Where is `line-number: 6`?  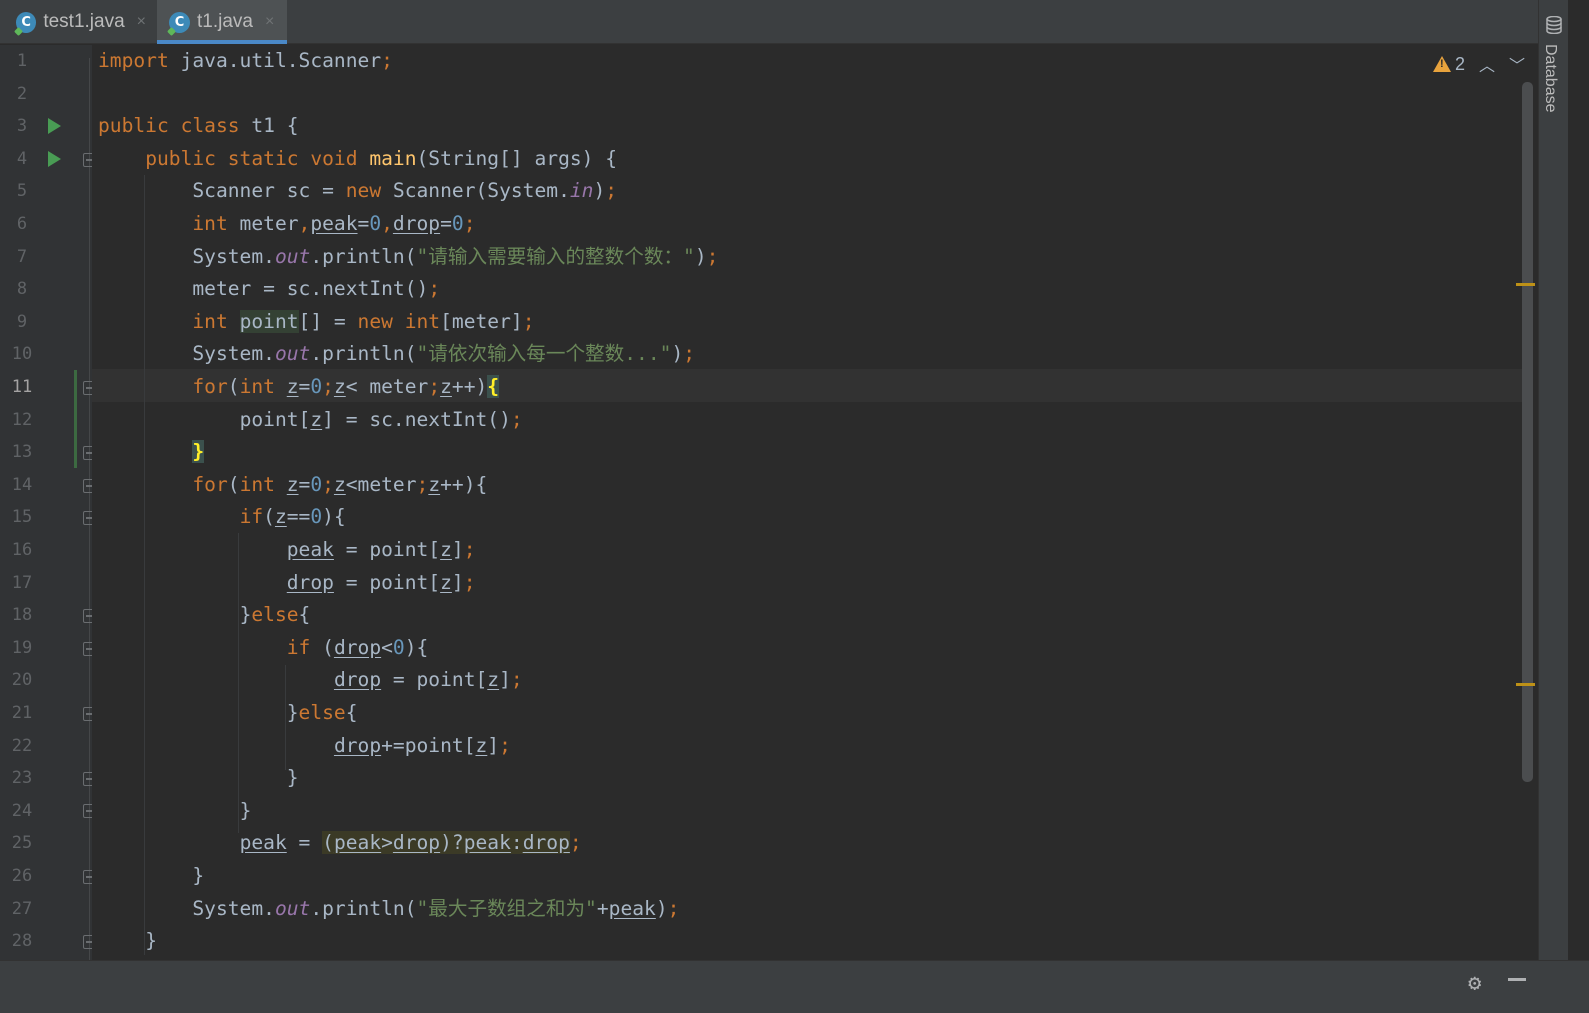
line-number: 6 is located at coordinates (22, 224).